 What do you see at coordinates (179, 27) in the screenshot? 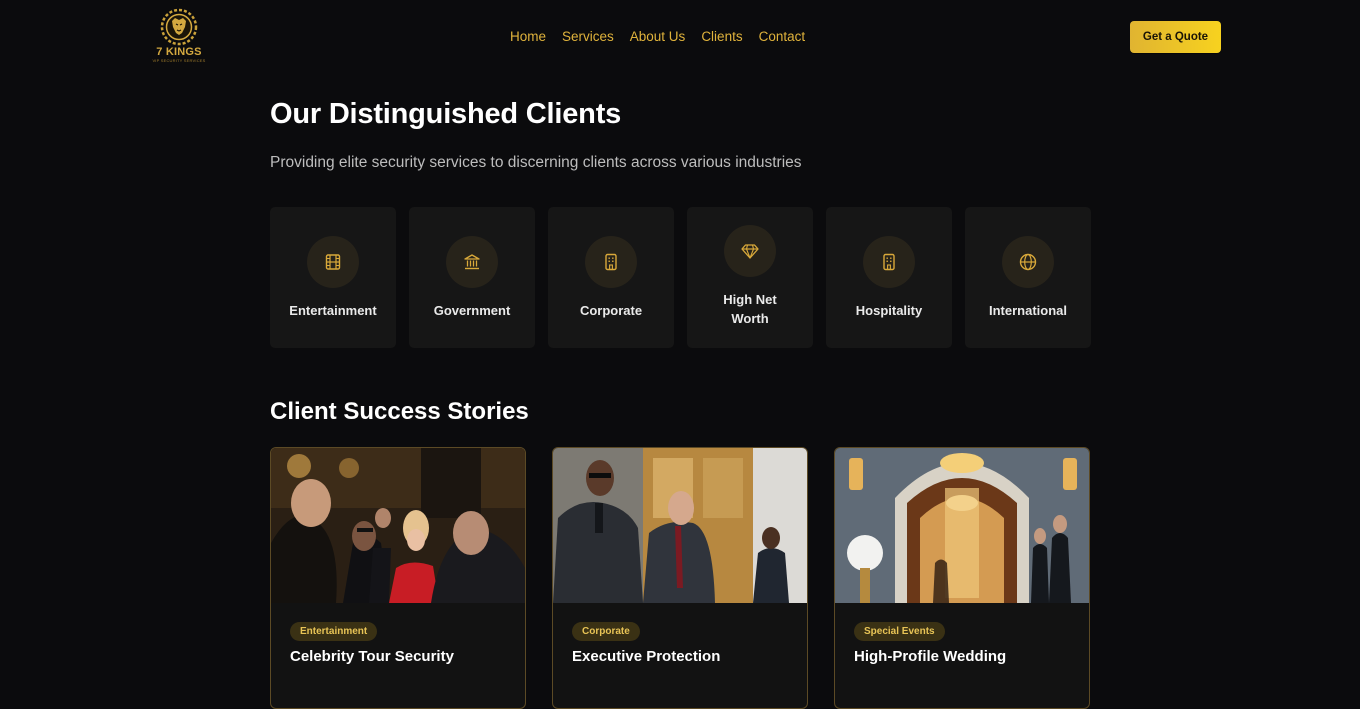
I see `lion-head-icon` at bounding box center [179, 27].